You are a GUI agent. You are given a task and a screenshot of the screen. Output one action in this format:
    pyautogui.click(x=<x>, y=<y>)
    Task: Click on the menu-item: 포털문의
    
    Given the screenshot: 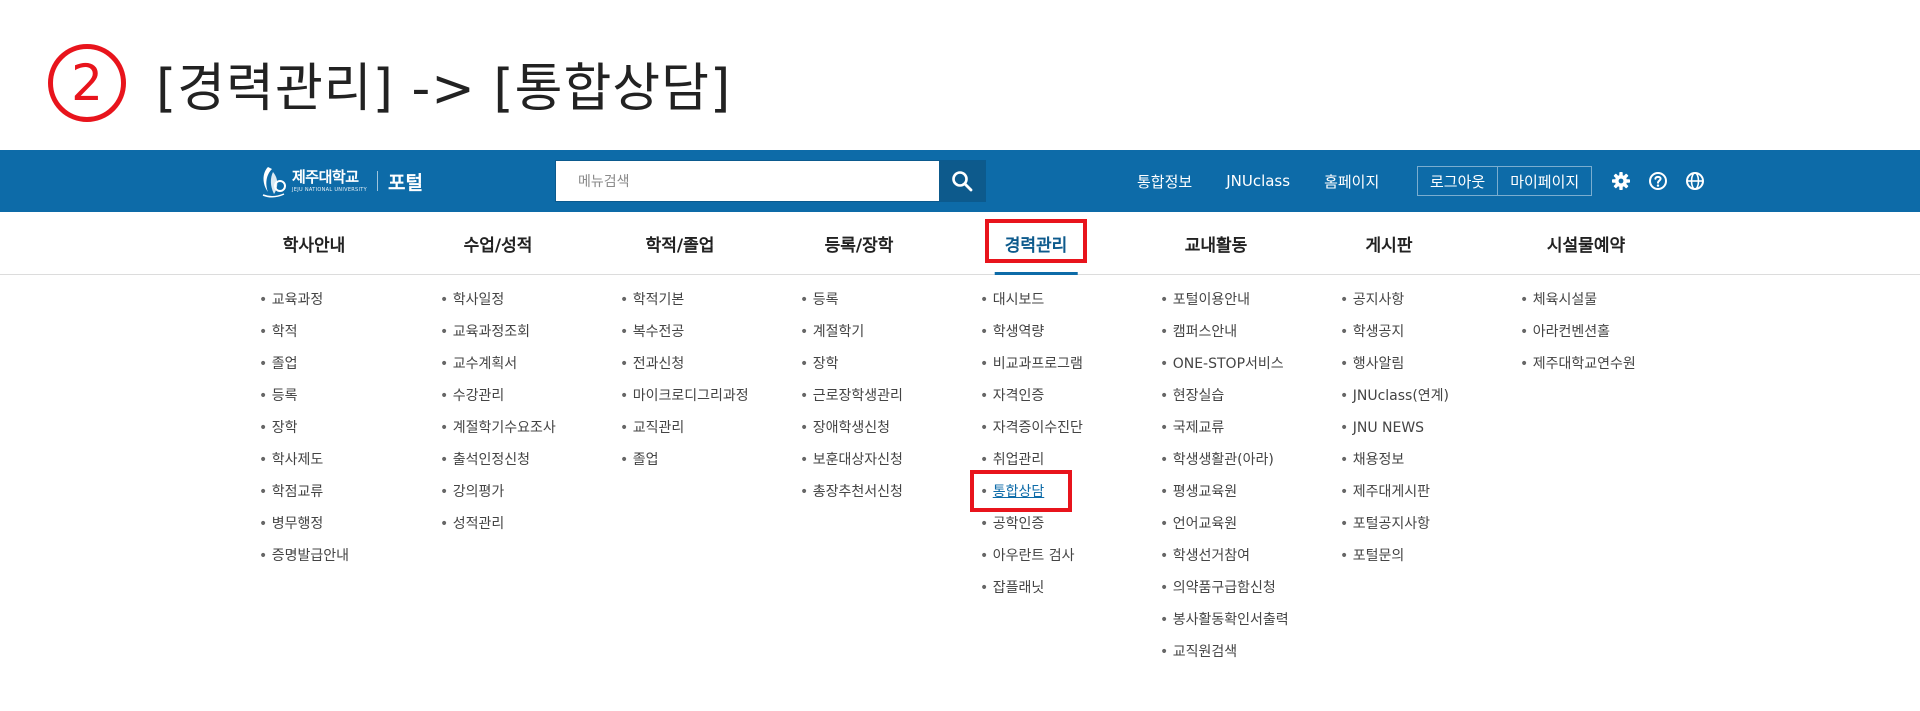 What is the action you would take?
    pyautogui.click(x=1394, y=556)
    